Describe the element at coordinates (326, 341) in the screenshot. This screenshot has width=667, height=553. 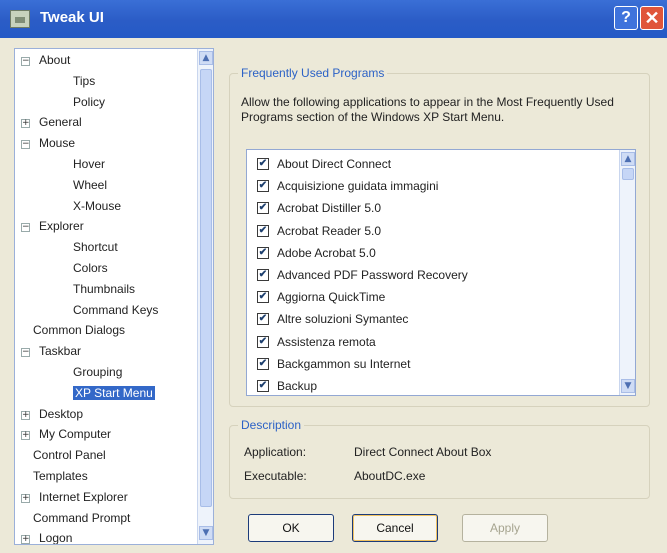
I see `program-label: Assistenza remota` at that location.